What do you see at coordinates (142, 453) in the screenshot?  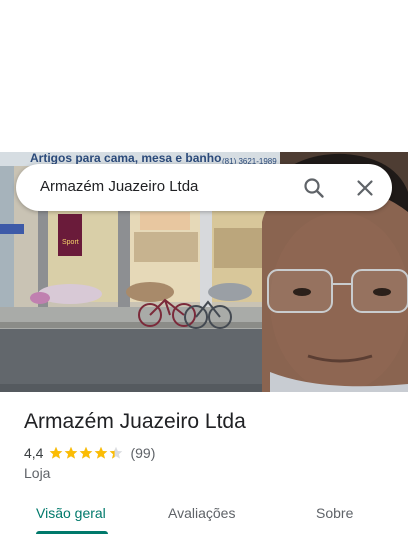 I see `review-count: (99)` at bounding box center [142, 453].